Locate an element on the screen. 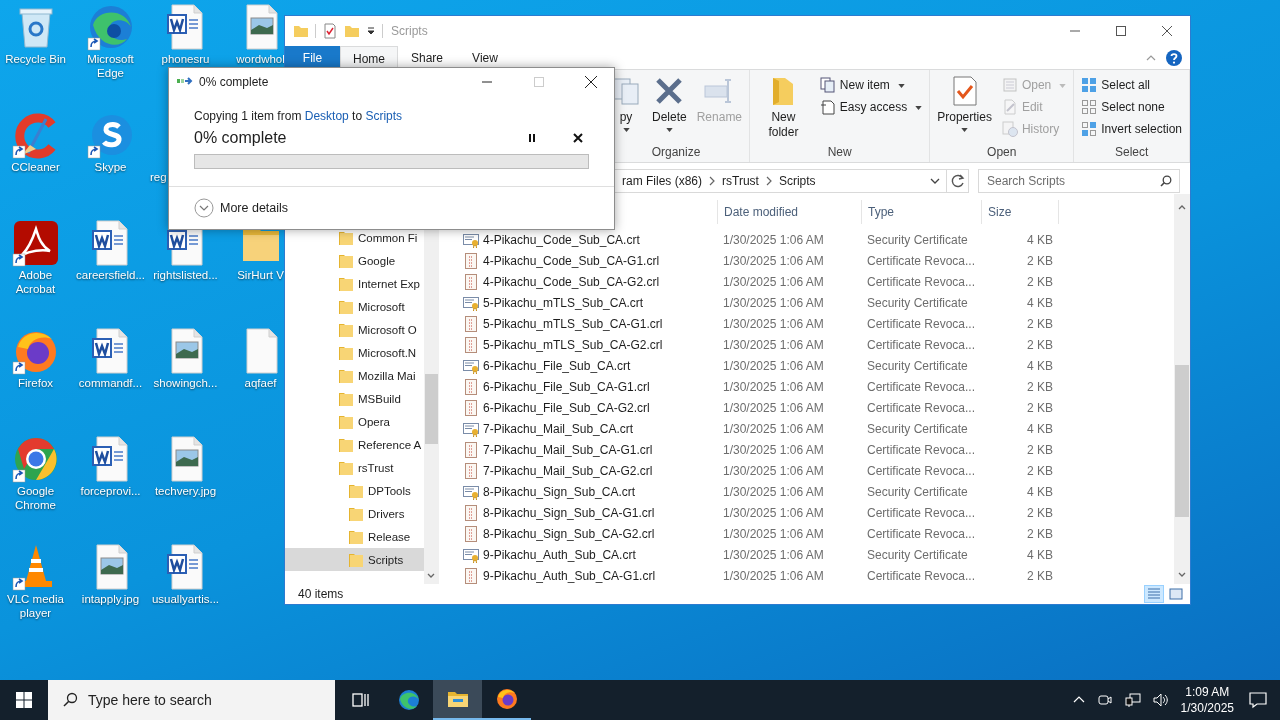 The height and width of the screenshot is (720, 1280). file-name: 8-Pikachu_Sign_Sub_CA-G1.crl is located at coordinates (569, 512).